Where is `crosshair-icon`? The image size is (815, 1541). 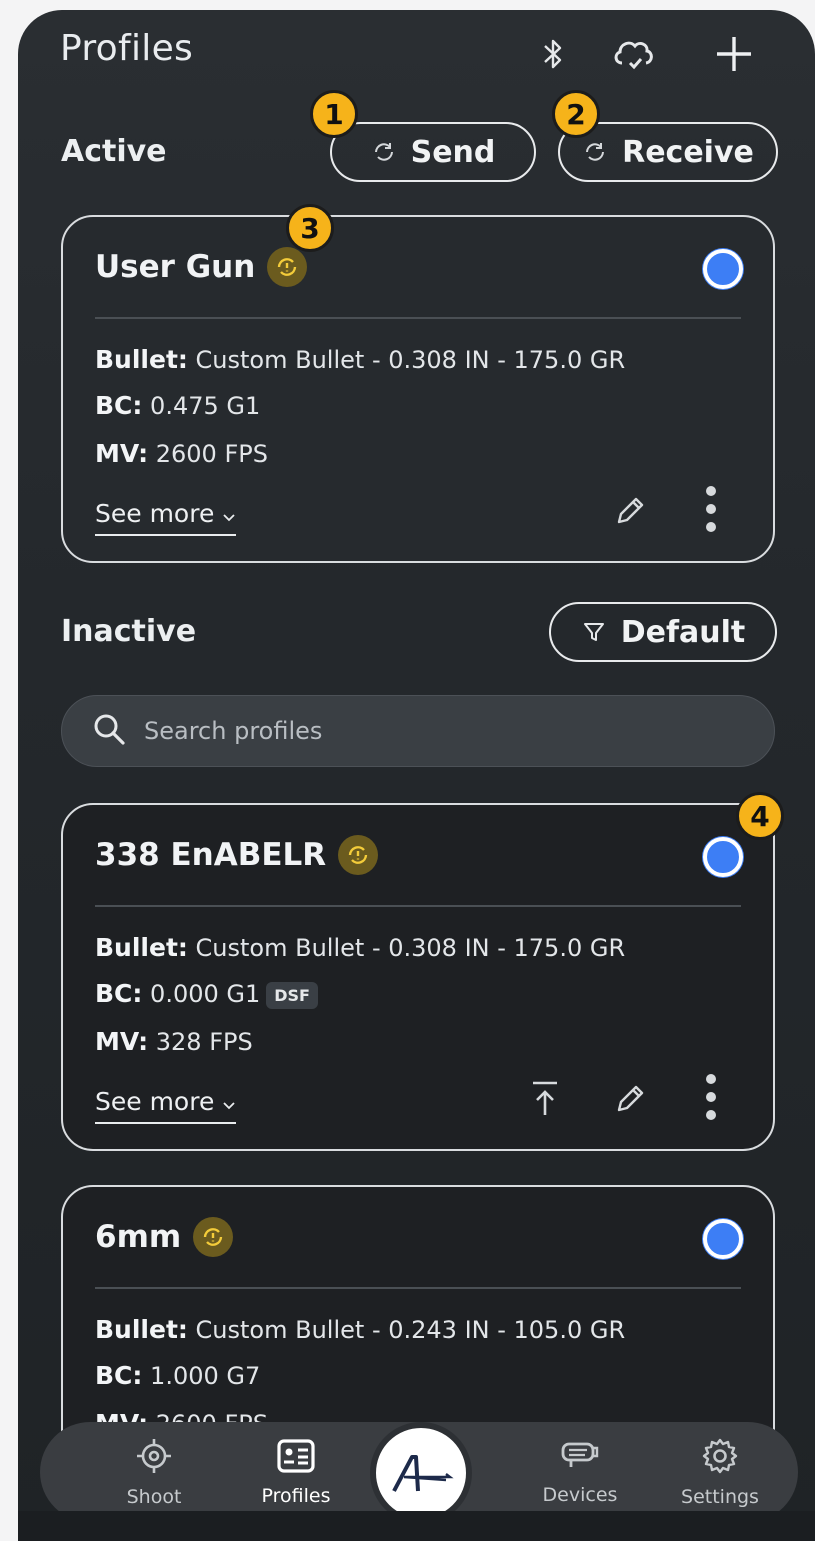 crosshair-icon is located at coordinates (154, 1458).